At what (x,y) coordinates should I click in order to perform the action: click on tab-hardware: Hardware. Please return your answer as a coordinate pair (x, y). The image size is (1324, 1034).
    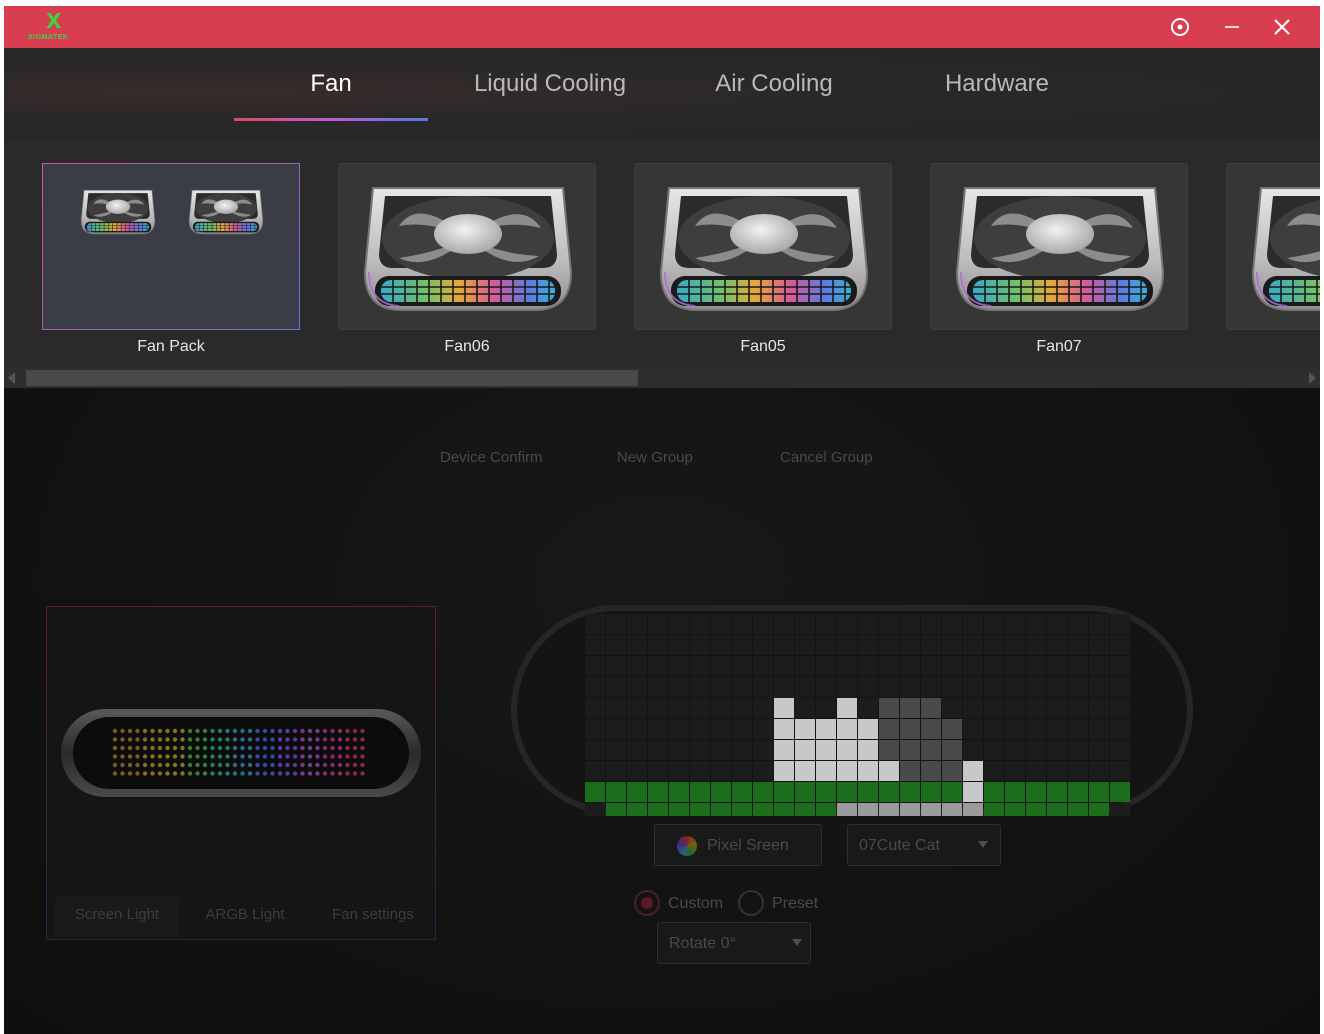
    Looking at the image, I should click on (997, 87).